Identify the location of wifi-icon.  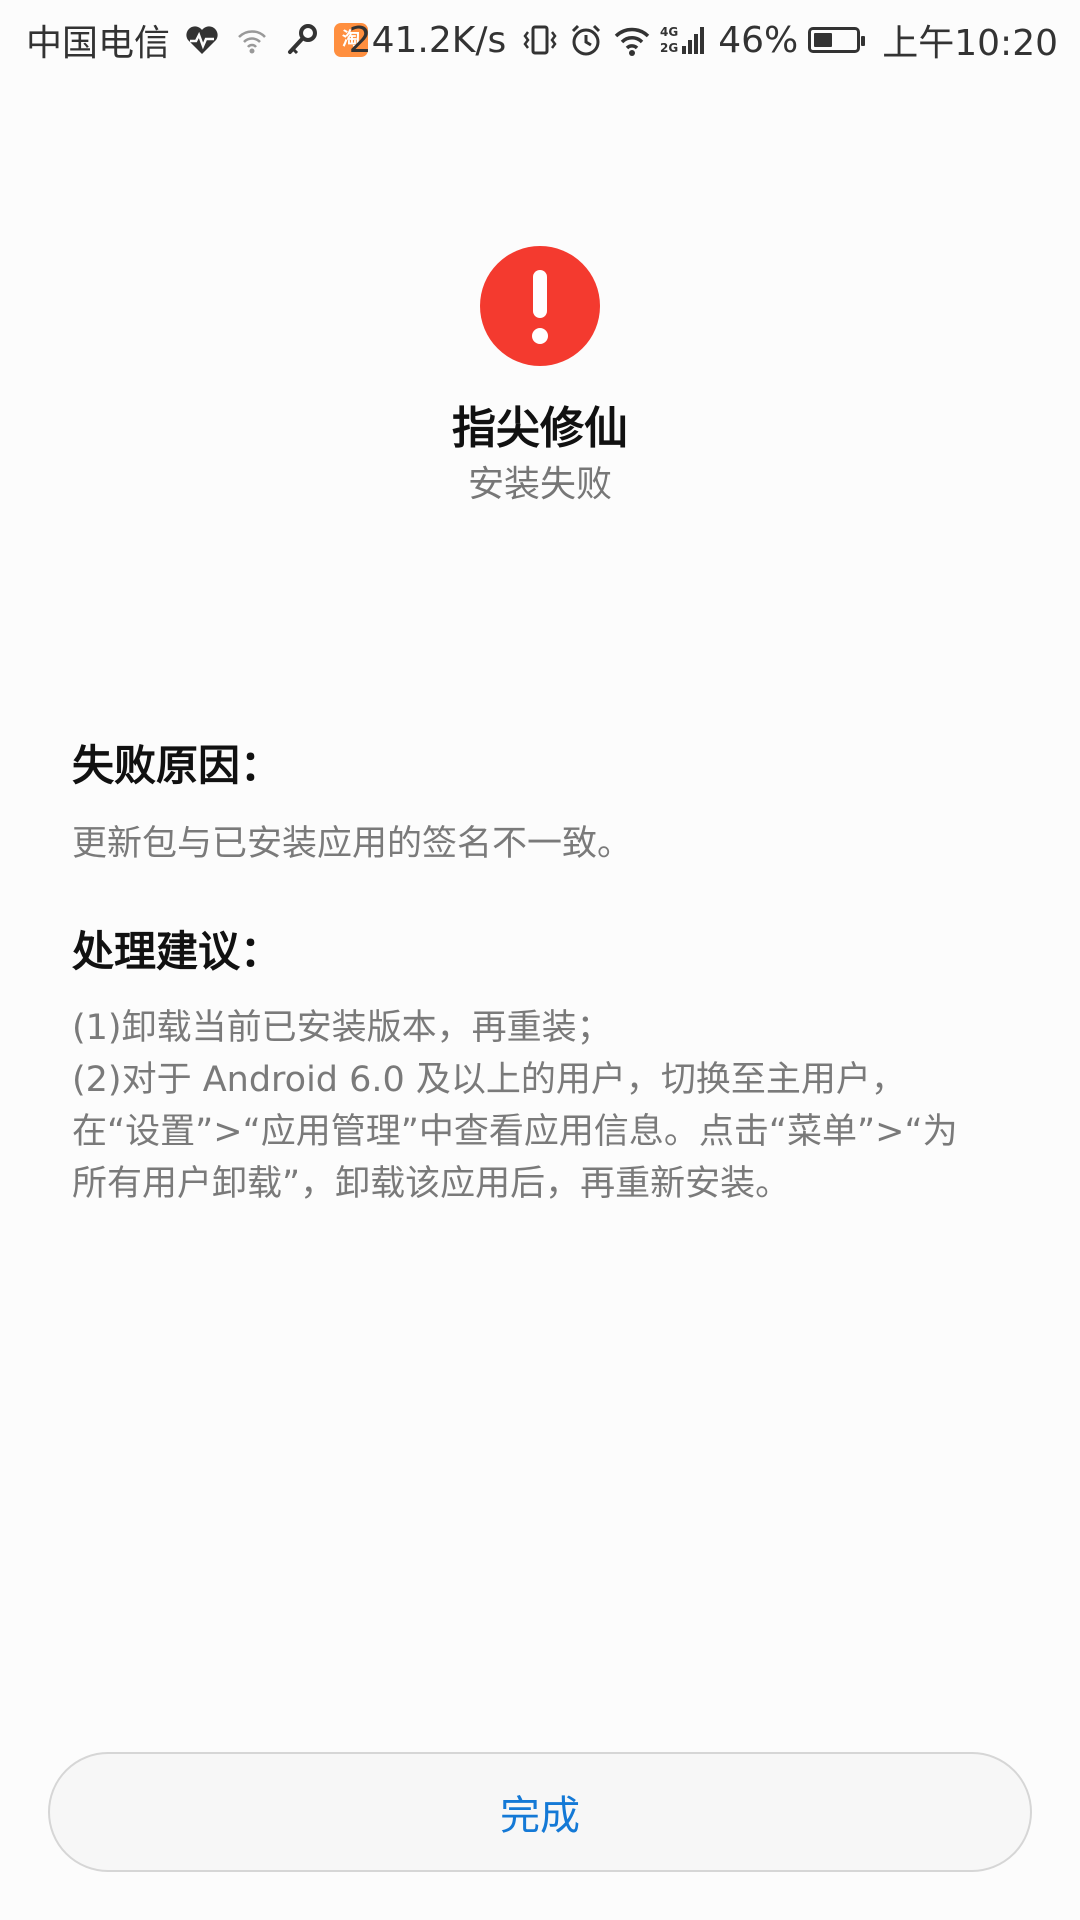
(632, 40).